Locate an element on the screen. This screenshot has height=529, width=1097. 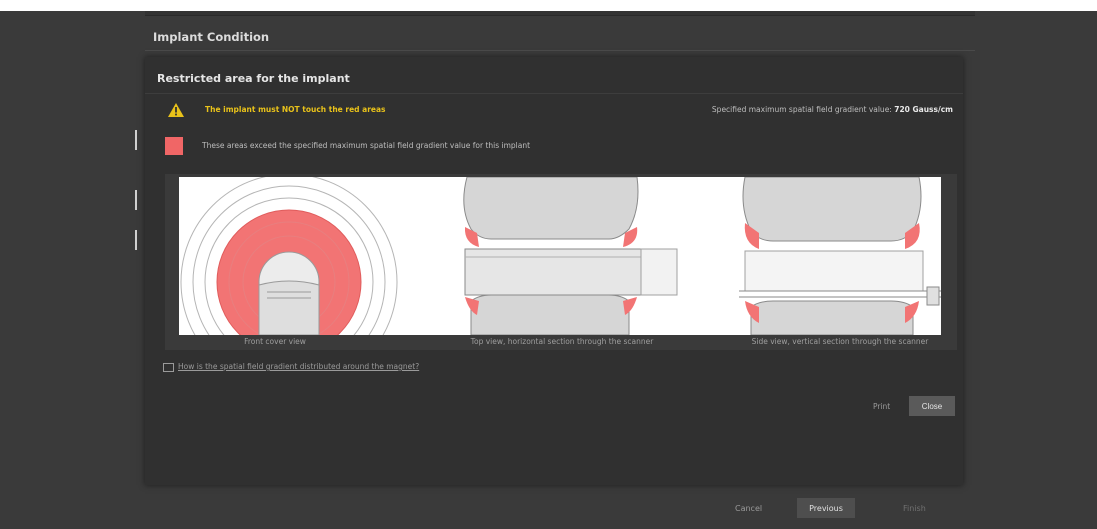
page-title: Implant Condition is located at coordinates (211, 37).